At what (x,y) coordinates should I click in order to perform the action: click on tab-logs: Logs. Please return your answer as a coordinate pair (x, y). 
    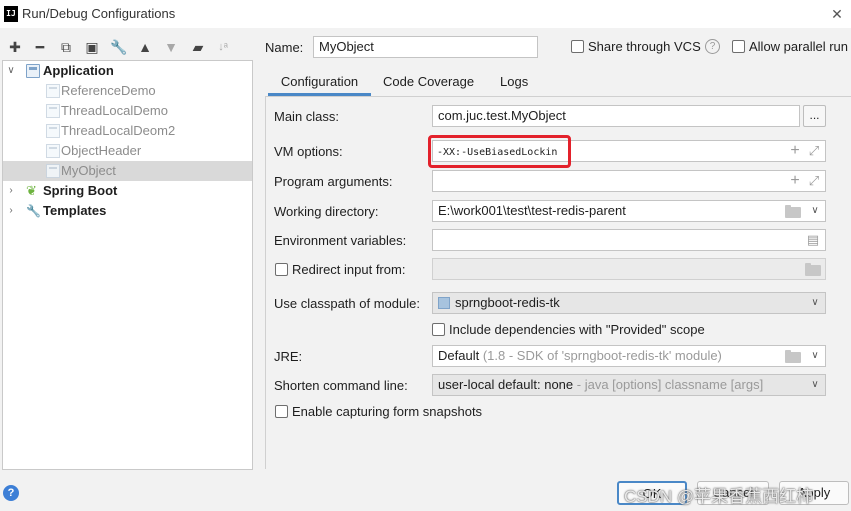
    Looking at the image, I should click on (514, 84).